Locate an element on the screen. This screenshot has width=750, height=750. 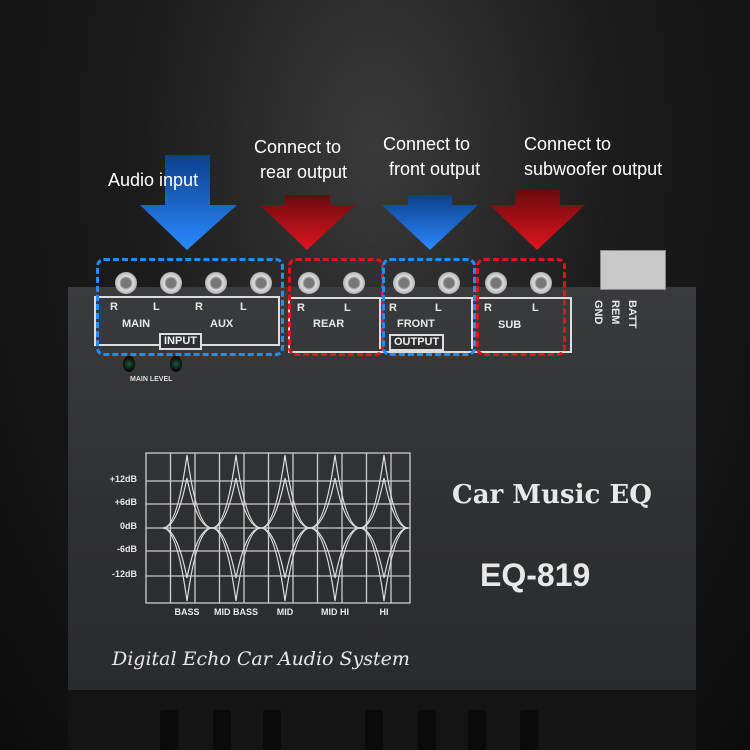
gnd-label: GND is located at coordinates (598, 312).